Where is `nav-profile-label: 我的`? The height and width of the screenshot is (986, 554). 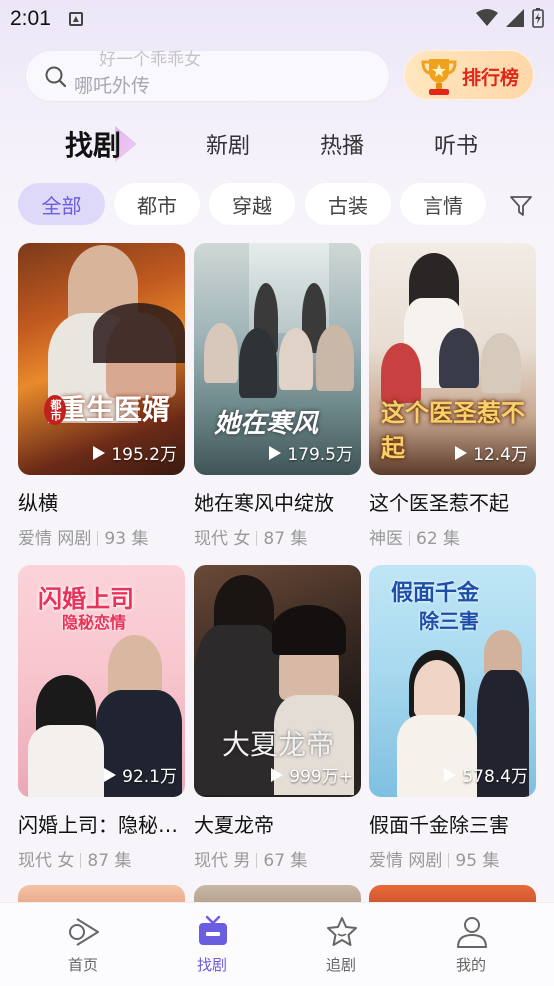
nav-profile-label: 我的 is located at coordinates (470, 965).